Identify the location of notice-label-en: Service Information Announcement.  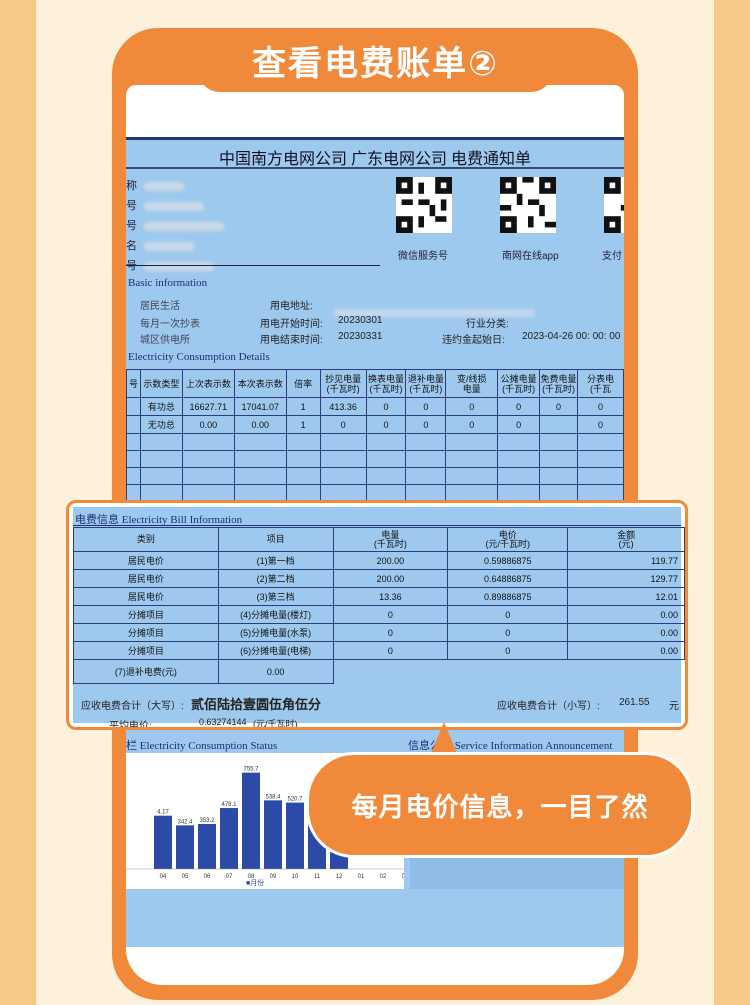
(533, 746).